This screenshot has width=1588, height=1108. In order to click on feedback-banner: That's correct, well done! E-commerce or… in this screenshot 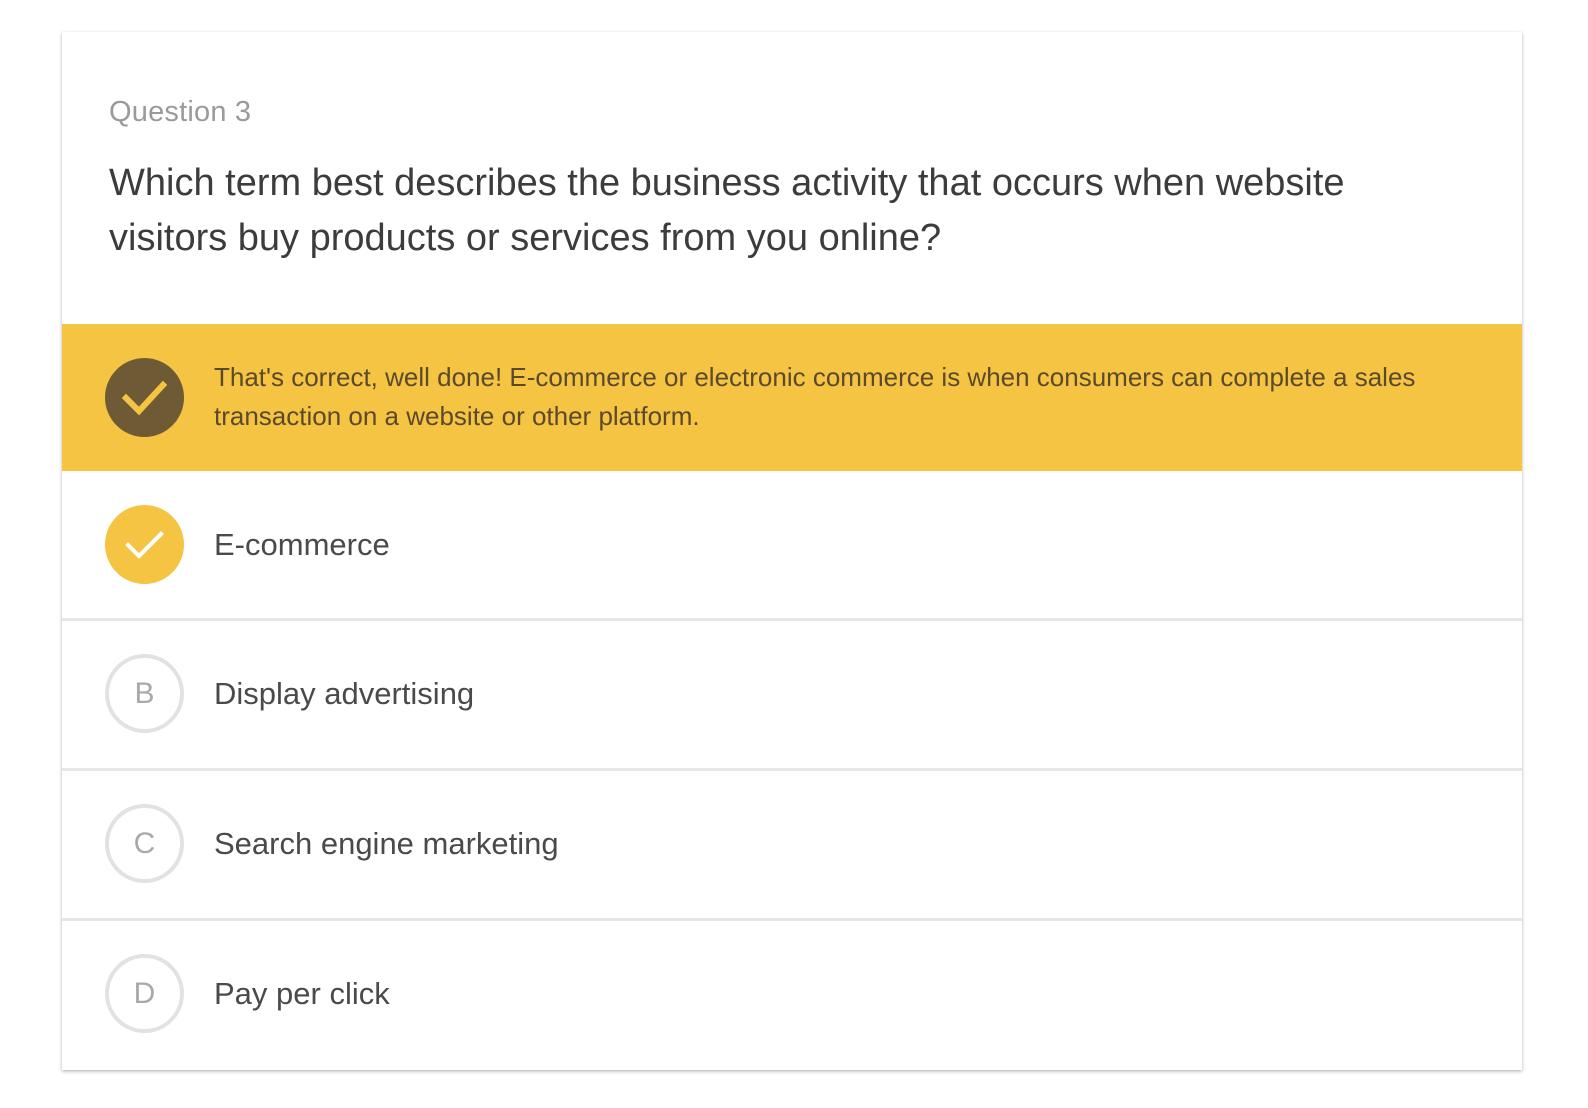, I will do `click(792, 397)`.